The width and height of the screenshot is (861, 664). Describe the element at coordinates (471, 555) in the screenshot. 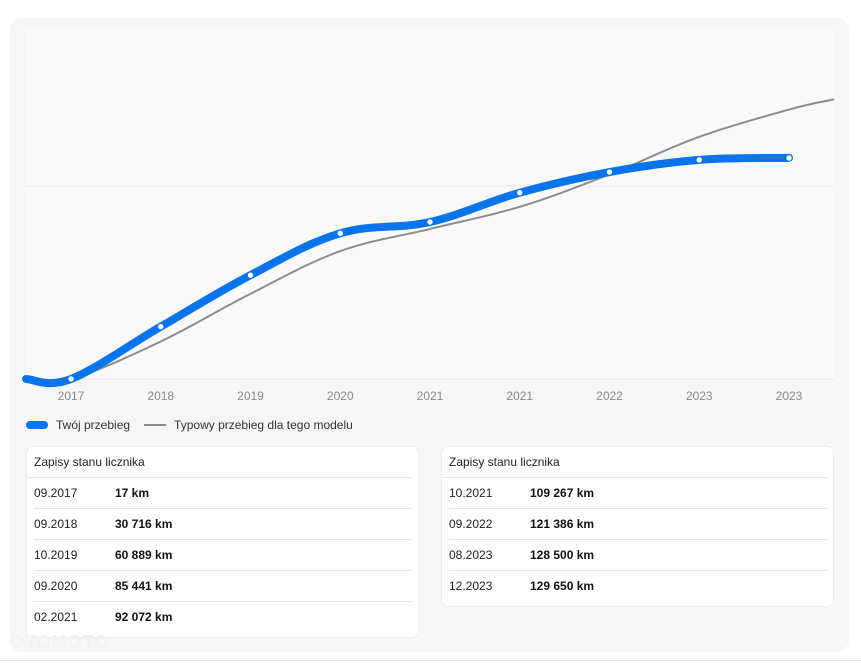

I see `record-date: 08.2023` at that location.